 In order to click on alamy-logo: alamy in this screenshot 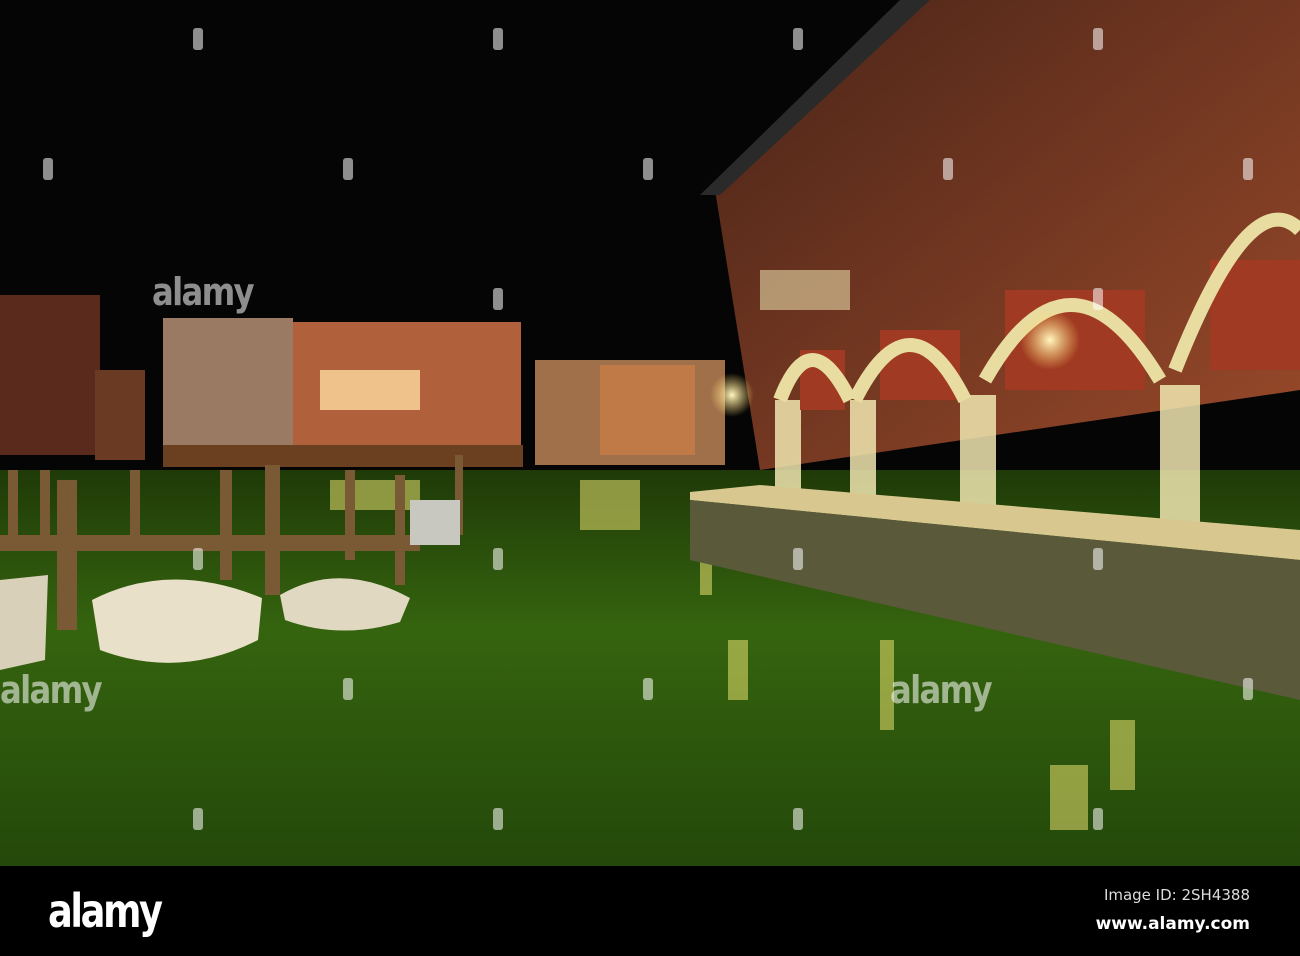, I will do `click(105, 911)`.